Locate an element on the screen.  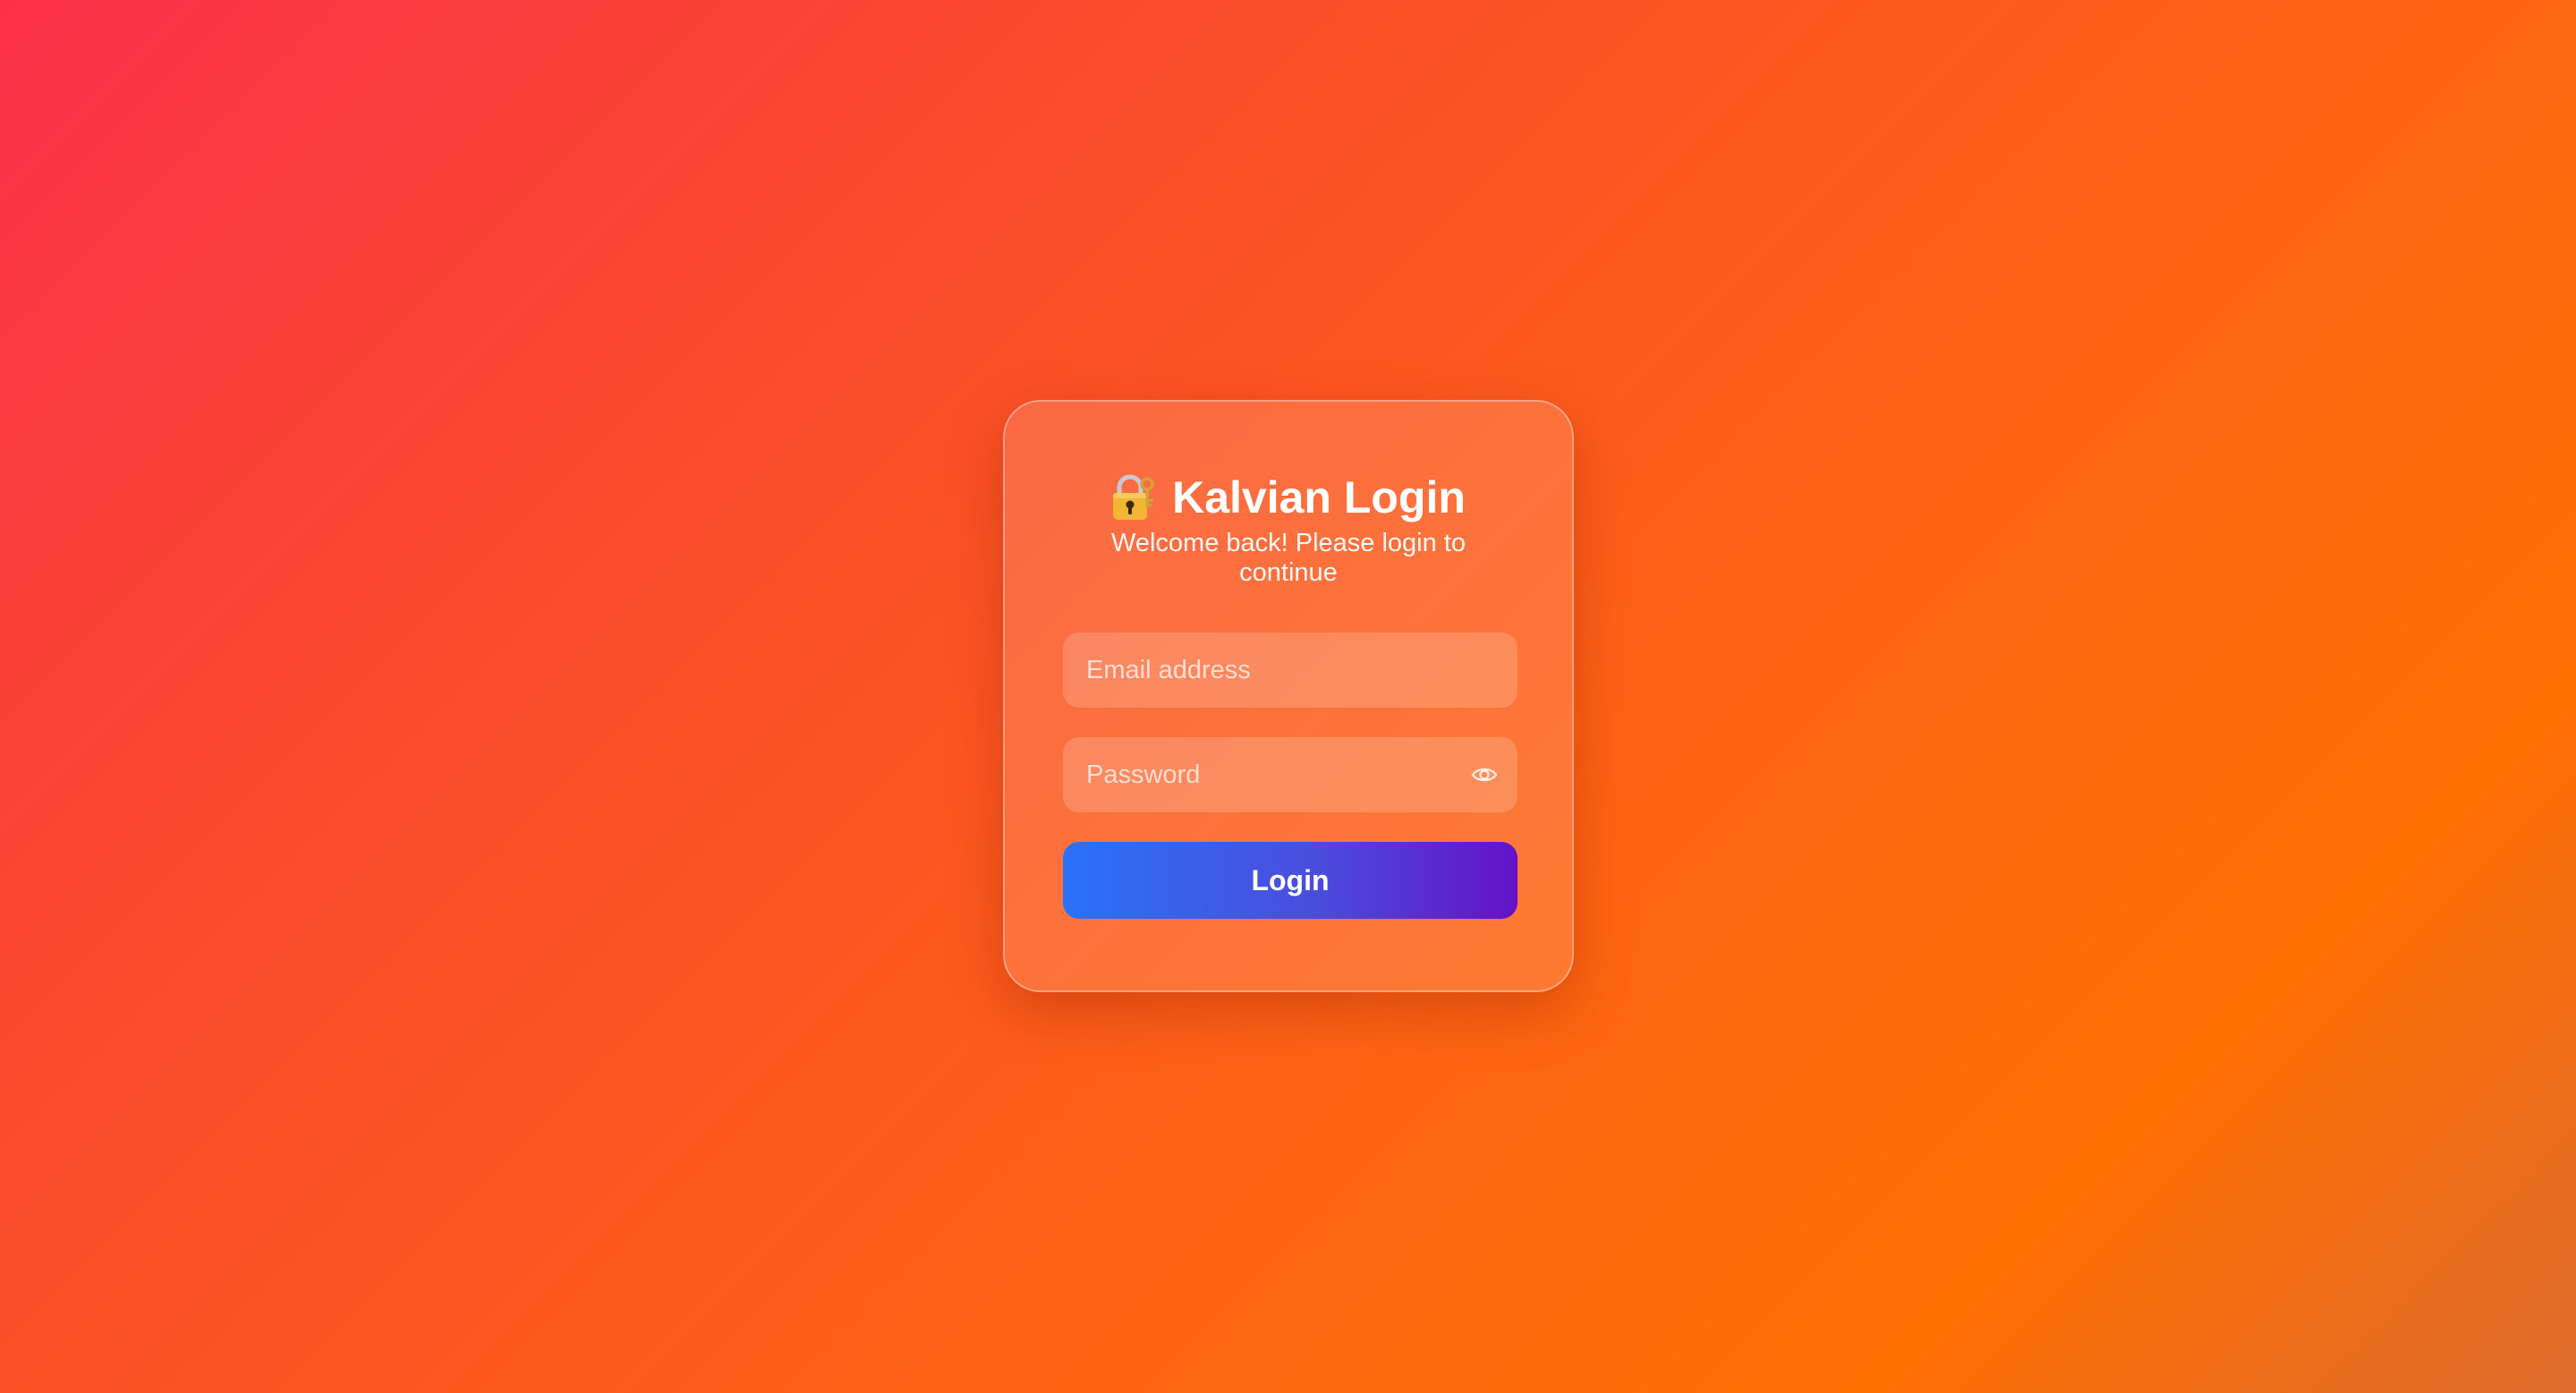
email-field-wrapper is located at coordinates (1290, 670).